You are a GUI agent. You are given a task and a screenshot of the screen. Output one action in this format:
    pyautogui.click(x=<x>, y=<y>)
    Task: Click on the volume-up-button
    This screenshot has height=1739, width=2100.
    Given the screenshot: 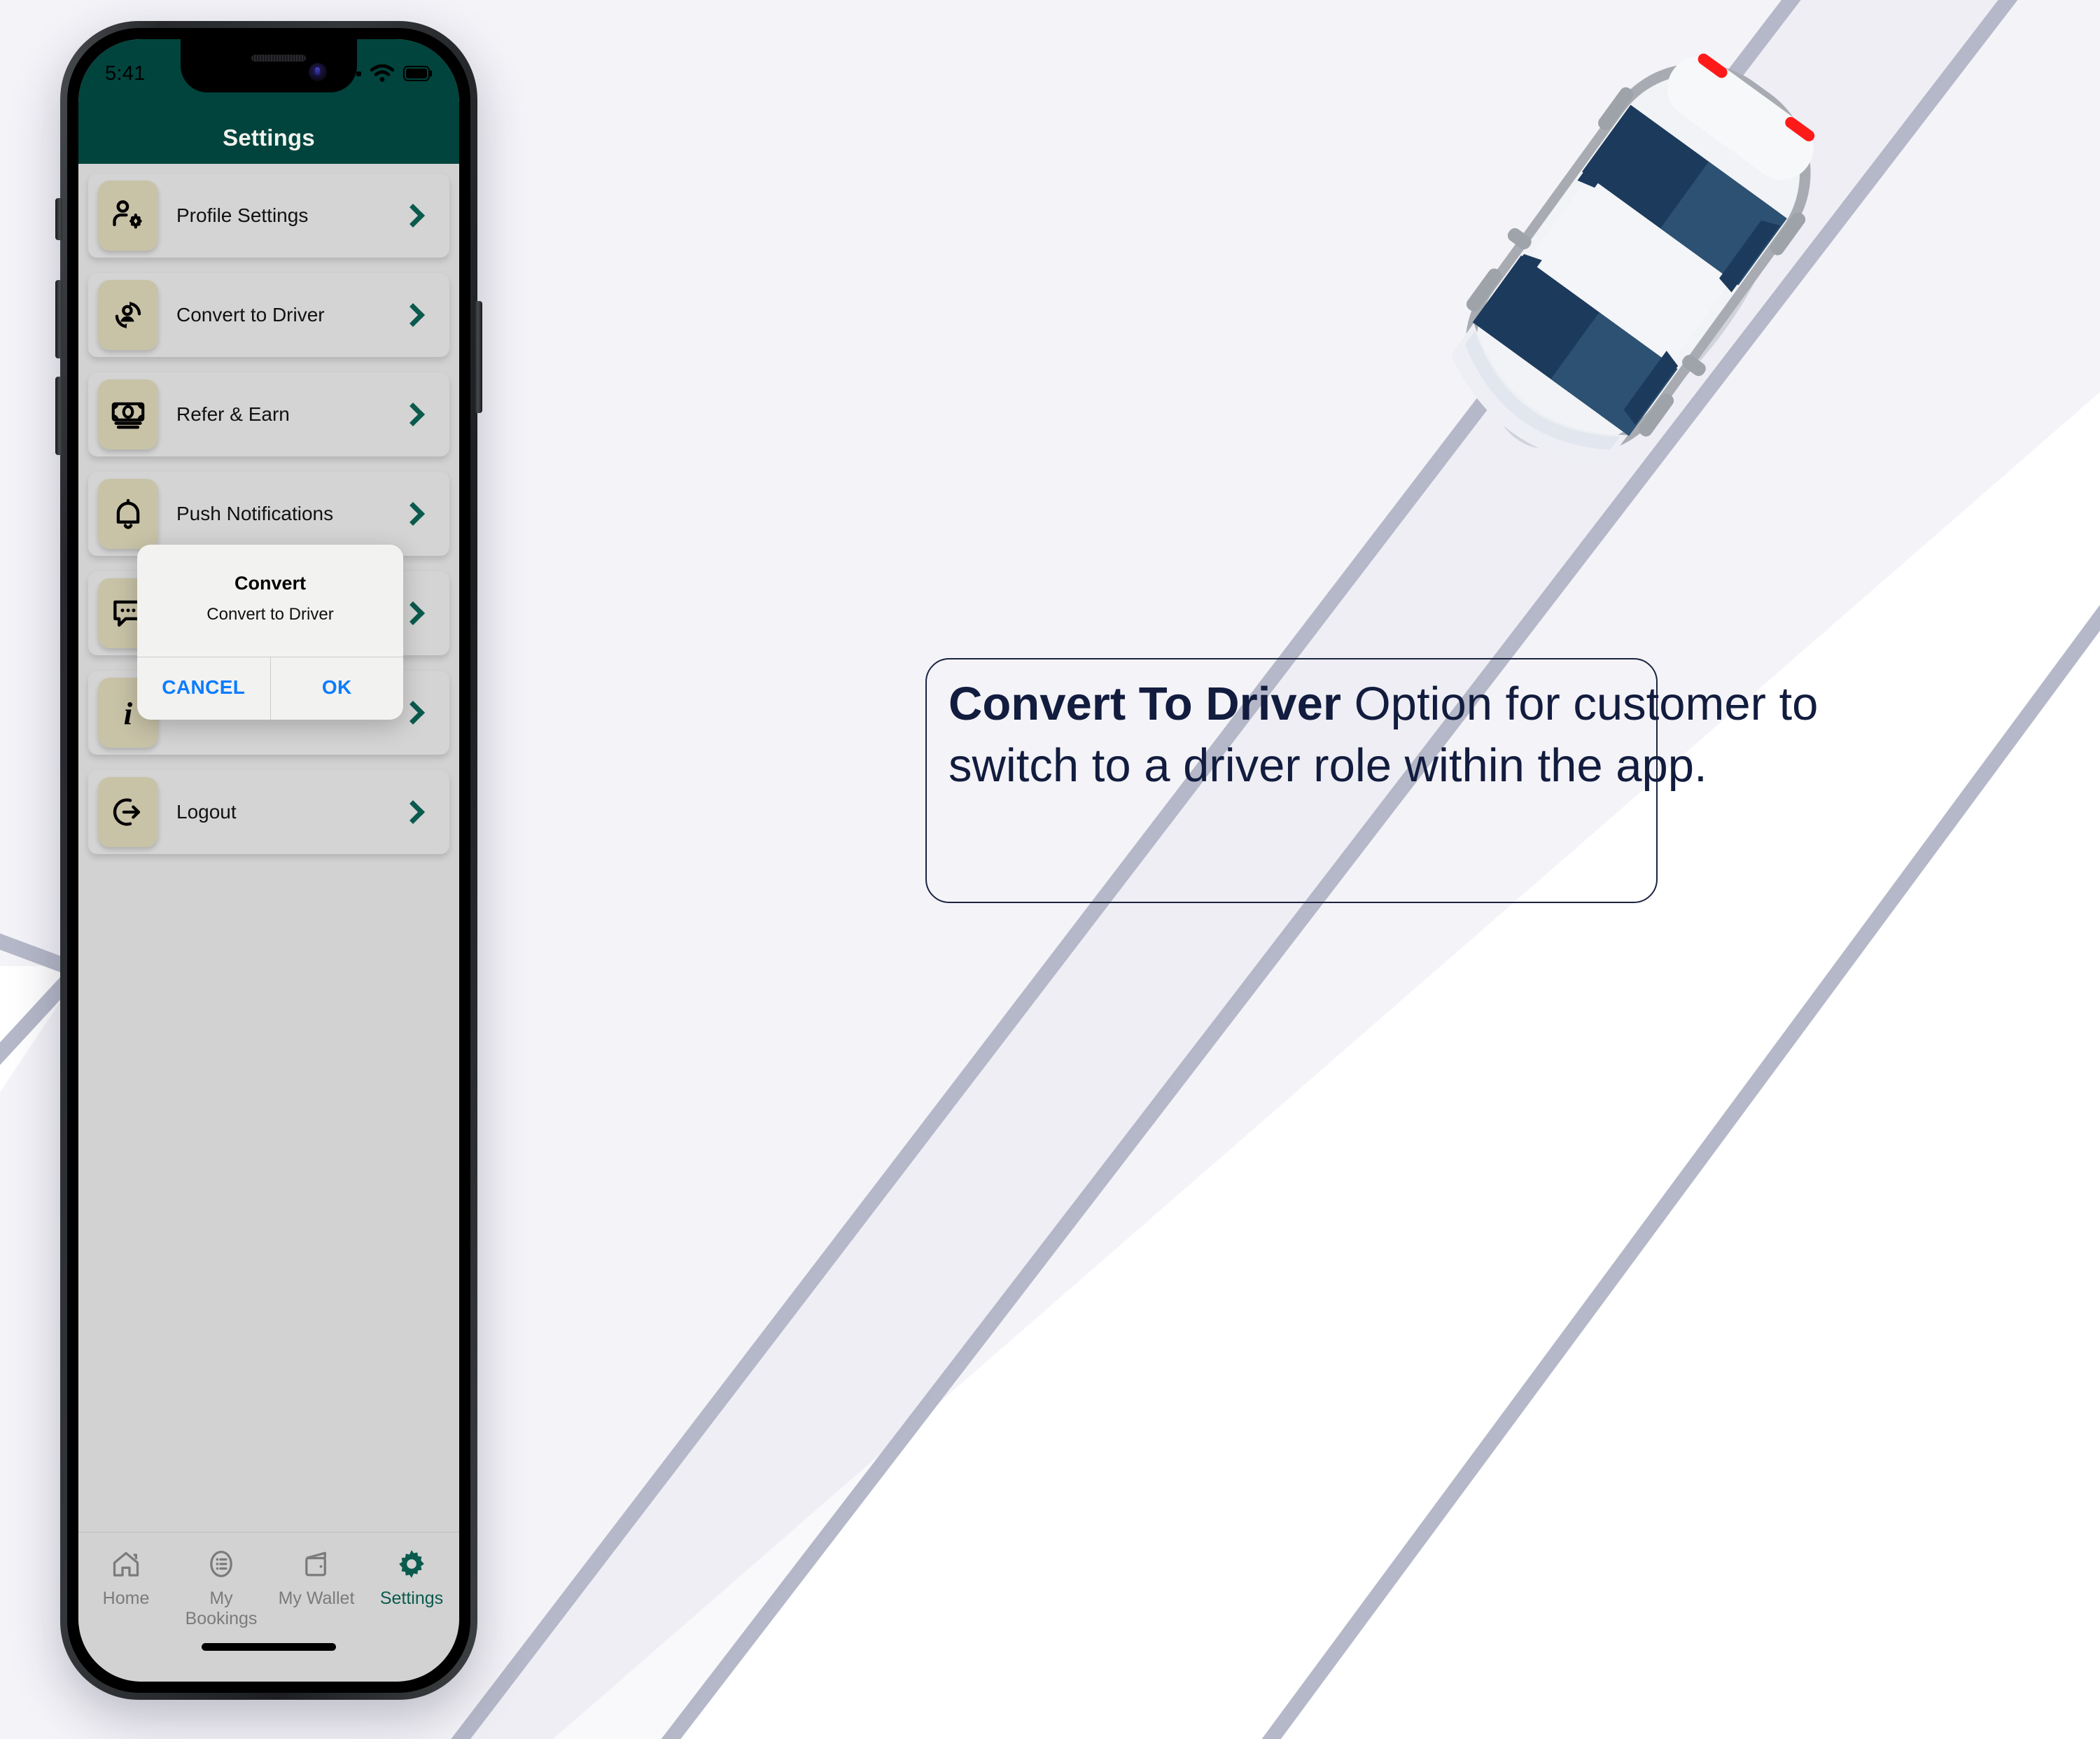 What is the action you would take?
    pyautogui.click(x=58, y=319)
    